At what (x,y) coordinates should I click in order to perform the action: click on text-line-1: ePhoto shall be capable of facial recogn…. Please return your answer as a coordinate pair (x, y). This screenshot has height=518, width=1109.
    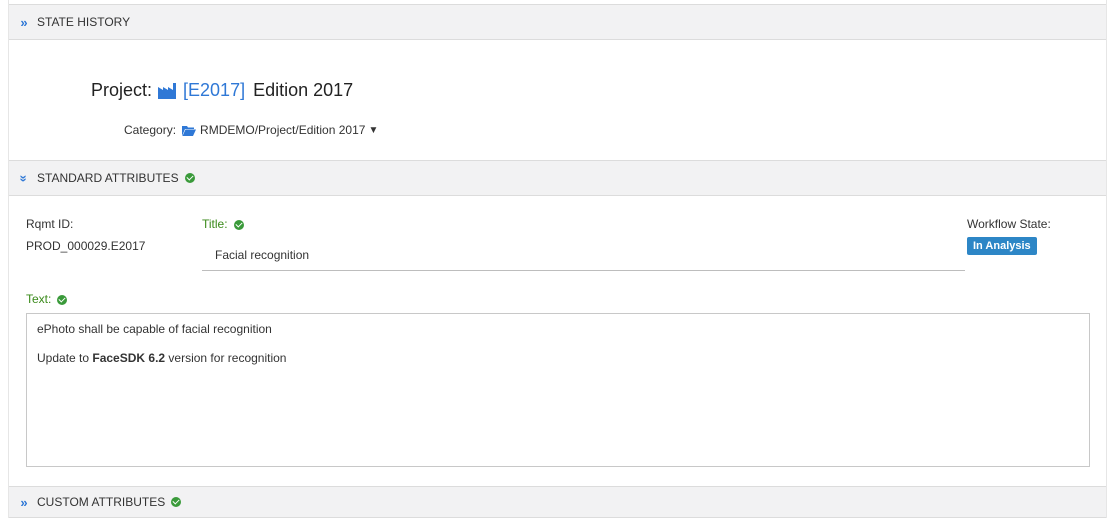
    Looking at the image, I should click on (154, 329).